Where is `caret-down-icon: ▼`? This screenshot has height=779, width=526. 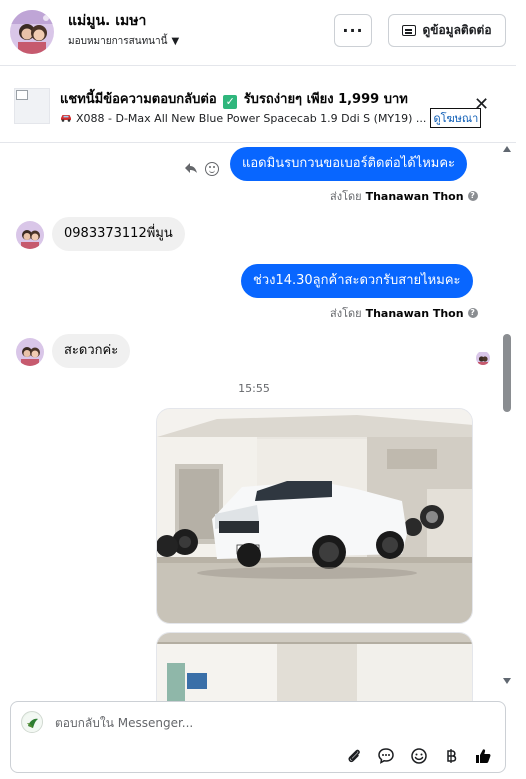 caret-down-icon: ▼ is located at coordinates (175, 41).